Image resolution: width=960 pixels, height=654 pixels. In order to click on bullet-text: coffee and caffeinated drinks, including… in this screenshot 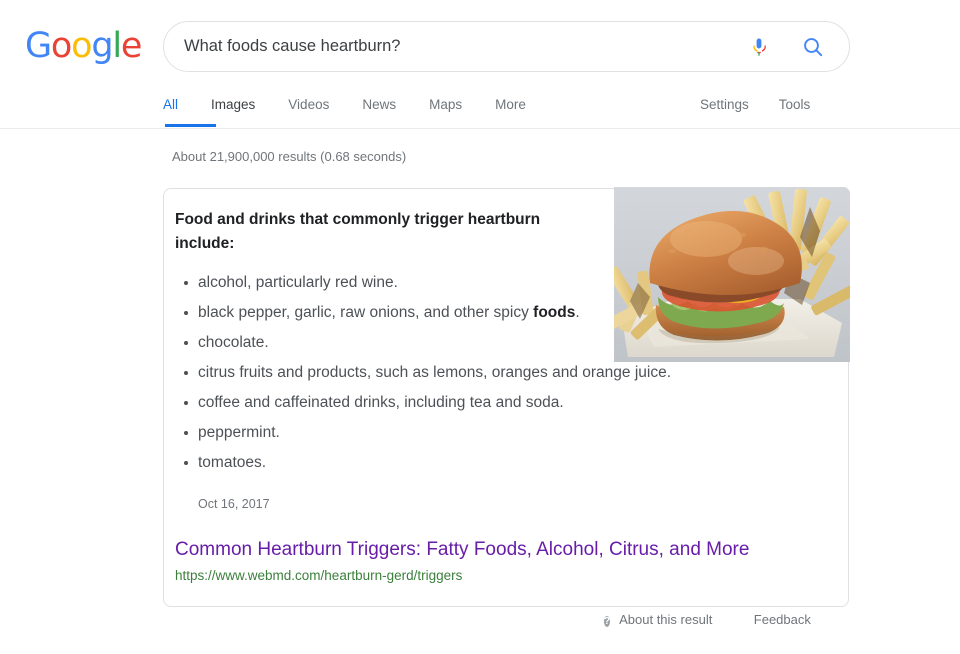, I will do `click(381, 402)`.